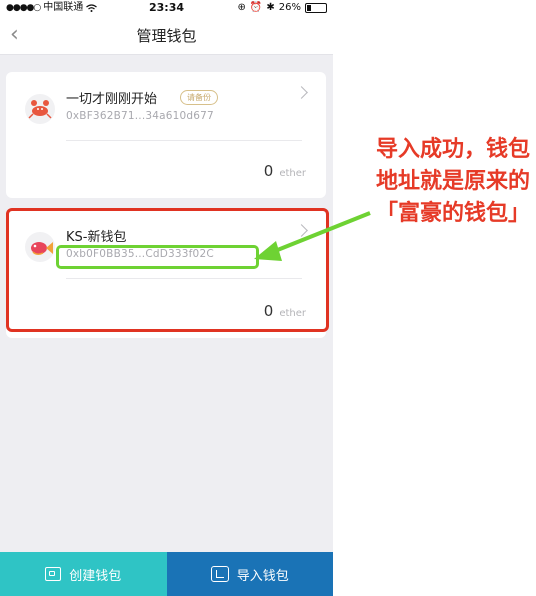 The width and height of the screenshot is (536, 596). What do you see at coordinates (270, 7) in the screenshot?
I see `bluetooth-icon: ✱` at bounding box center [270, 7].